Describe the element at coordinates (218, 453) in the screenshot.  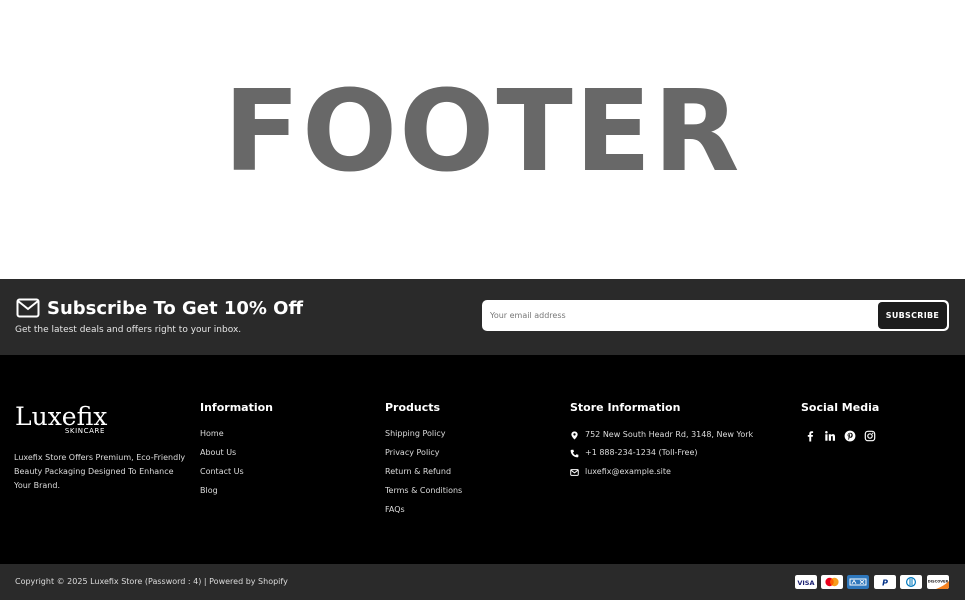
I see `footer-link-about-us: About Us` at that location.